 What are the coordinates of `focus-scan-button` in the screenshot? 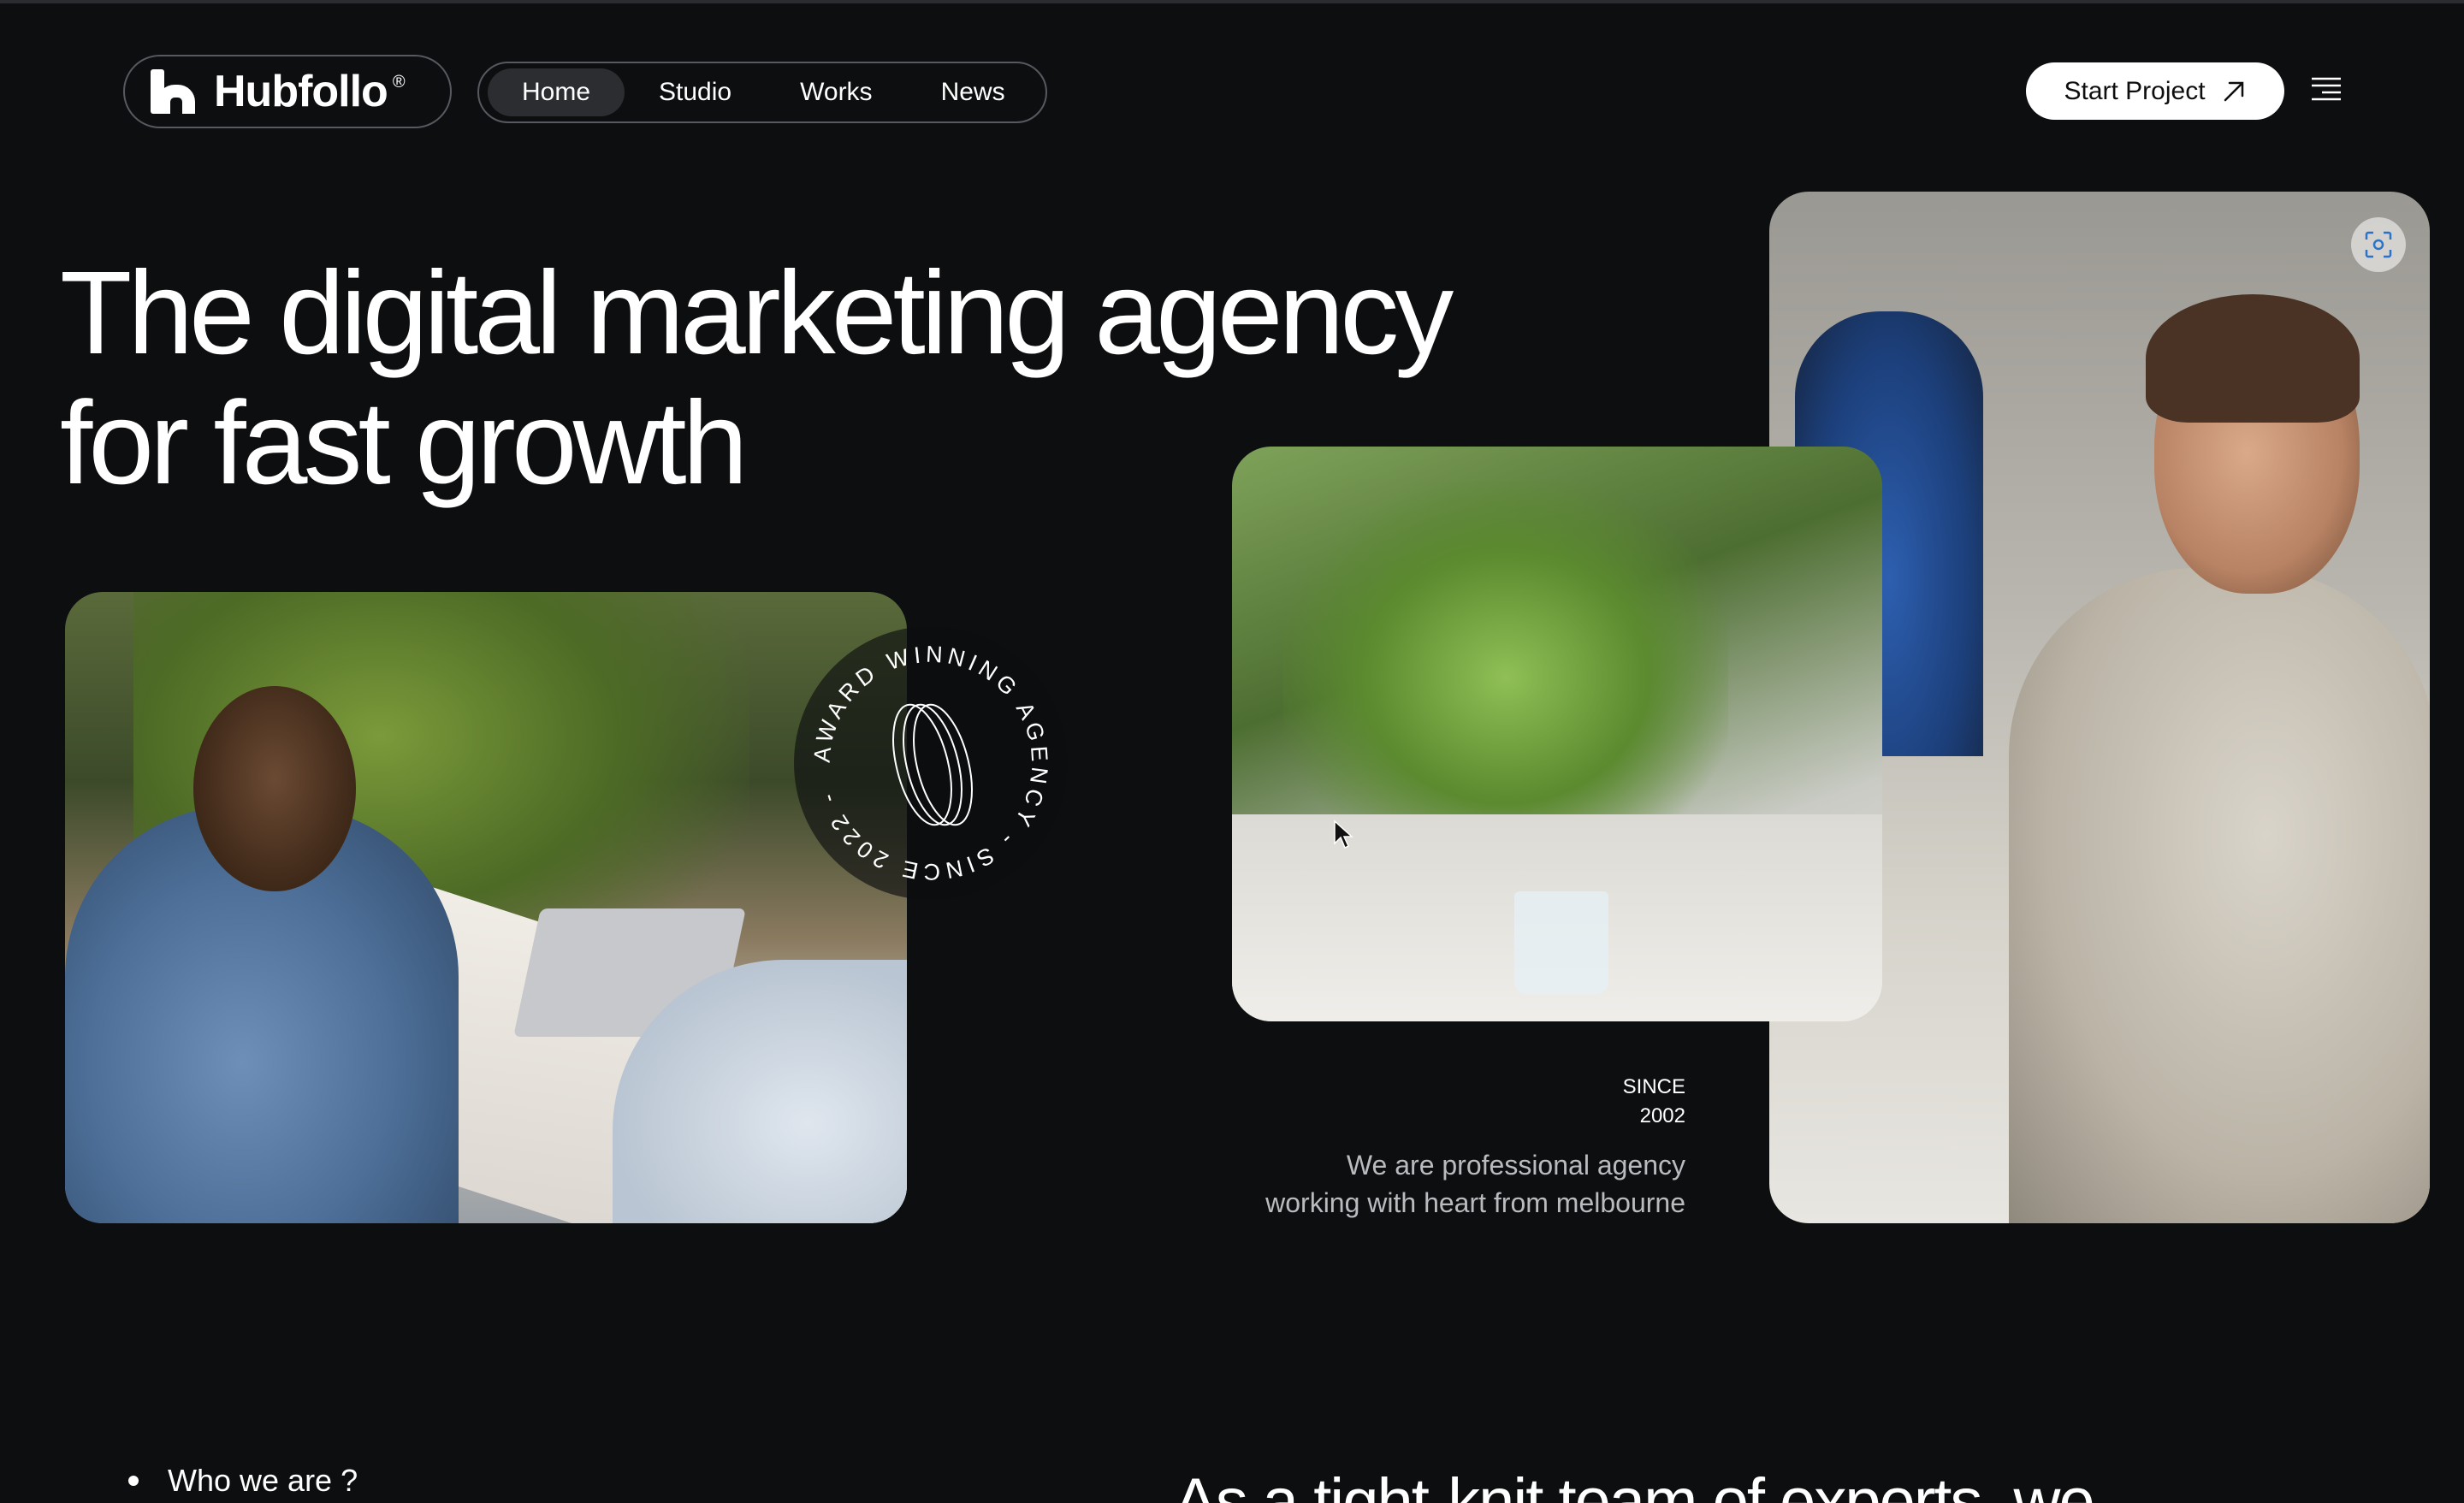 It's located at (2378, 245).